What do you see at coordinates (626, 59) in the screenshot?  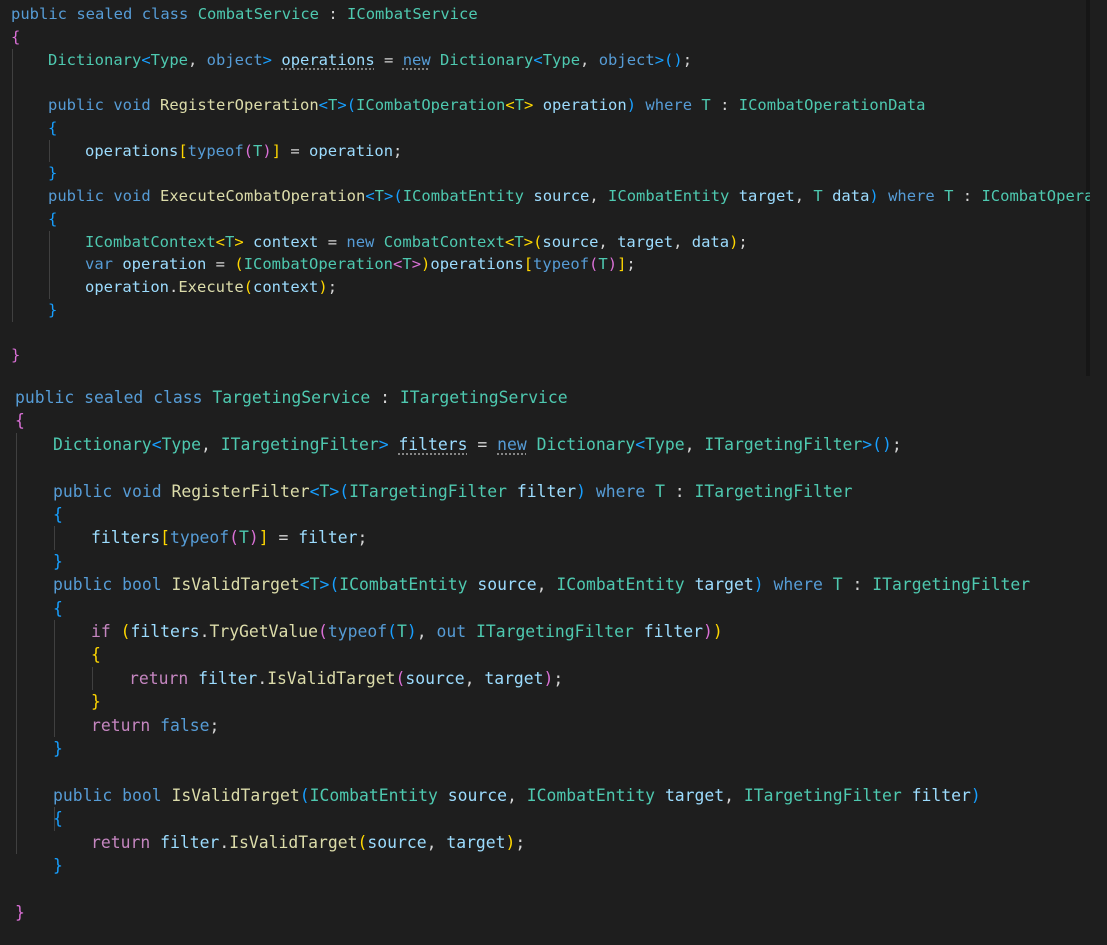 I see `keyword: object` at bounding box center [626, 59].